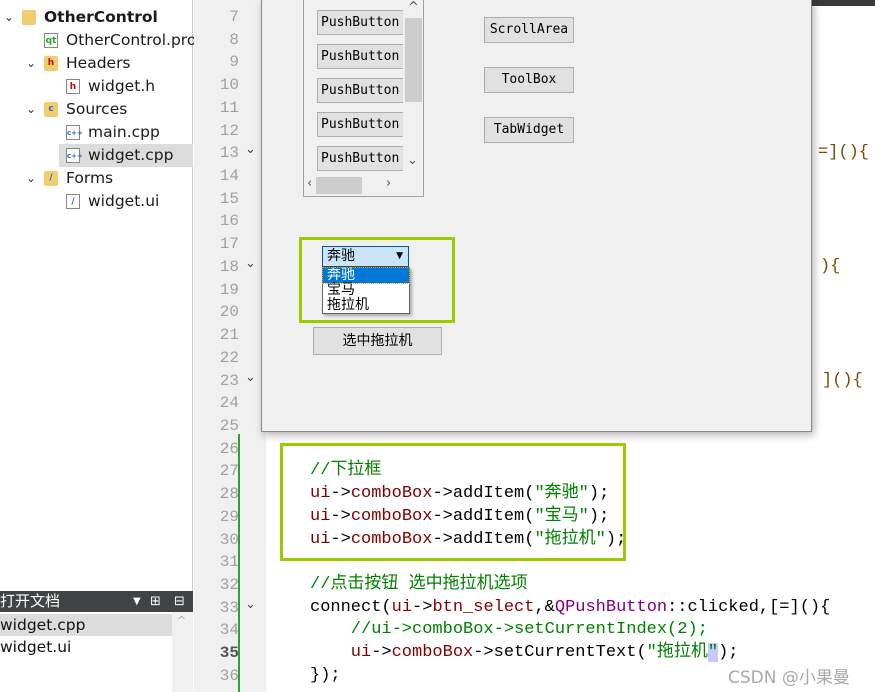  What do you see at coordinates (366, 305) in the screenshot?
I see `combo-option: 拖拉机` at bounding box center [366, 305].